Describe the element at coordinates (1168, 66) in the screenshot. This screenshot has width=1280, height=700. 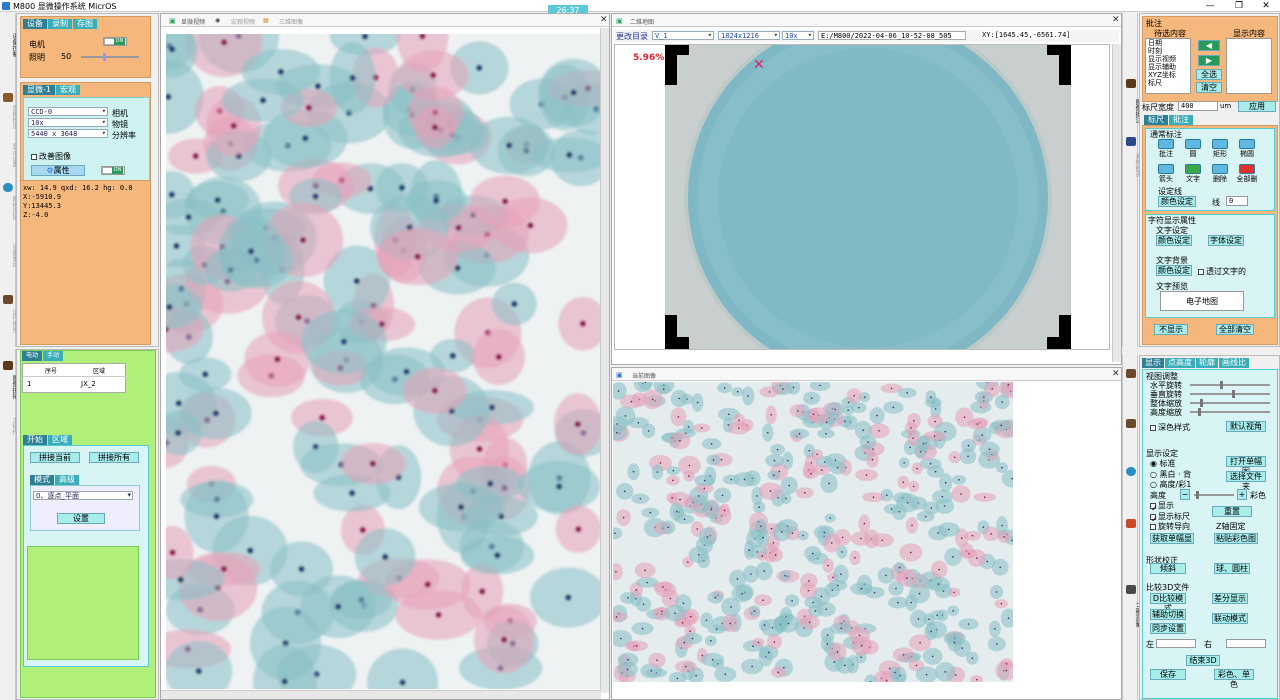
I see `pending-list: 日期 时刻 显示视频 显示辅助 XYZ坐标 标尺` at that location.